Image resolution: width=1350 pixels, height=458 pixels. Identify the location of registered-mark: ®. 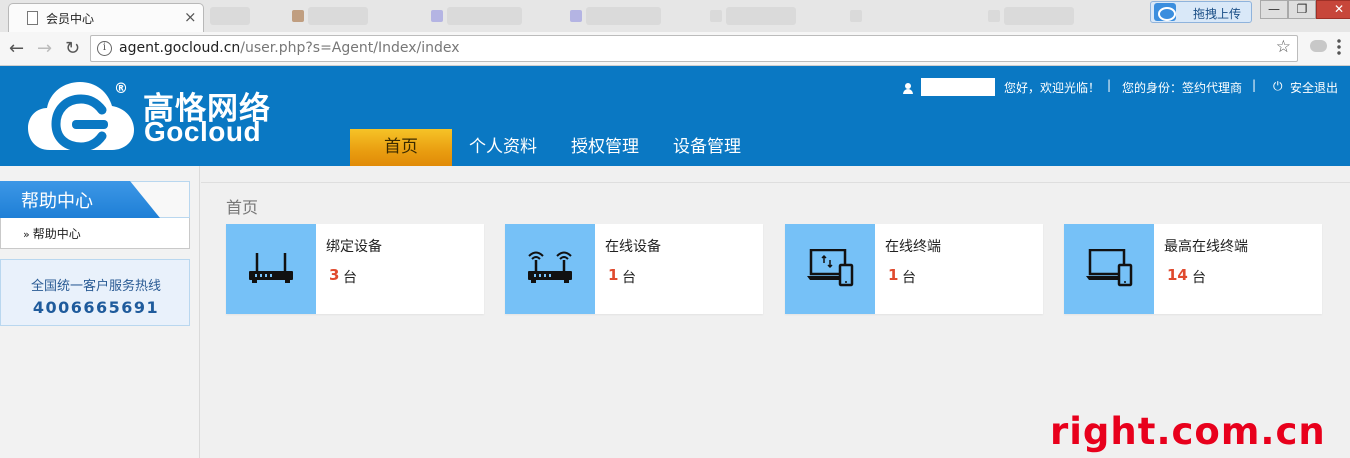
(121, 89).